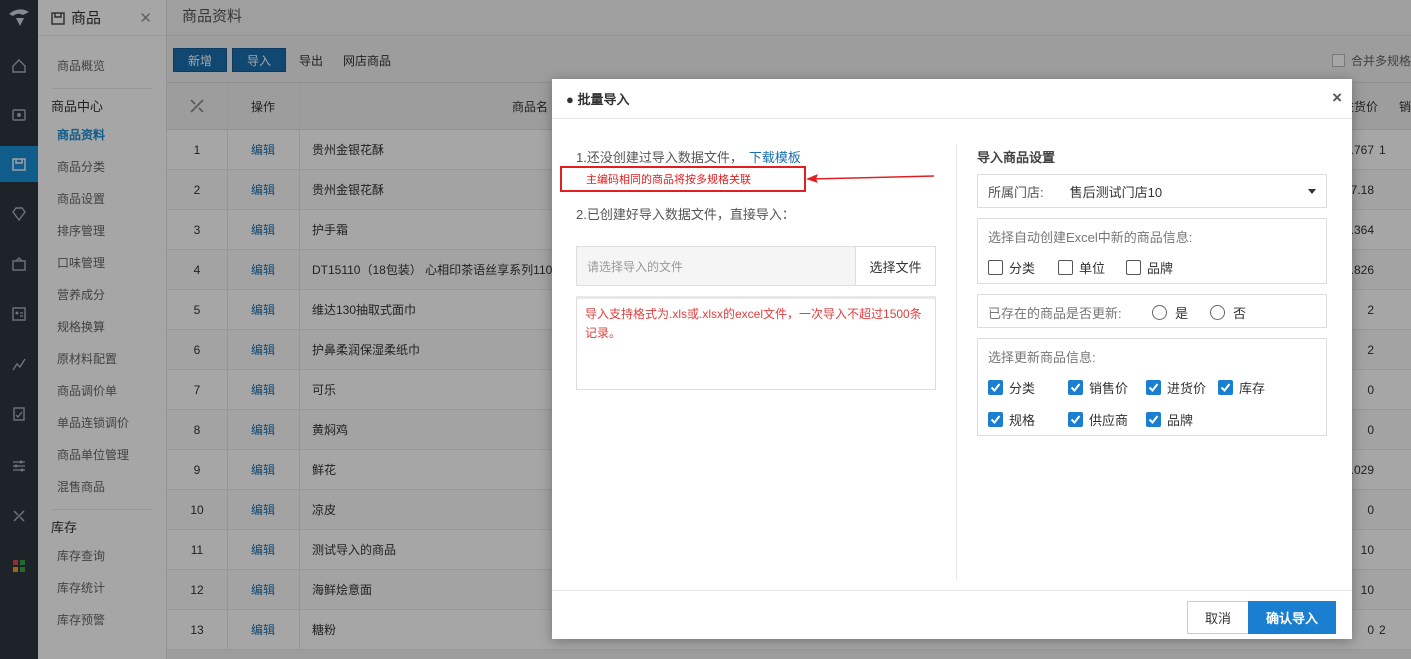 The width and height of the screenshot is (1411, 659). Describe the element at coordinates (1016, 157) in the screenshot. I see `settings-title: 导入商品设置` at that location.